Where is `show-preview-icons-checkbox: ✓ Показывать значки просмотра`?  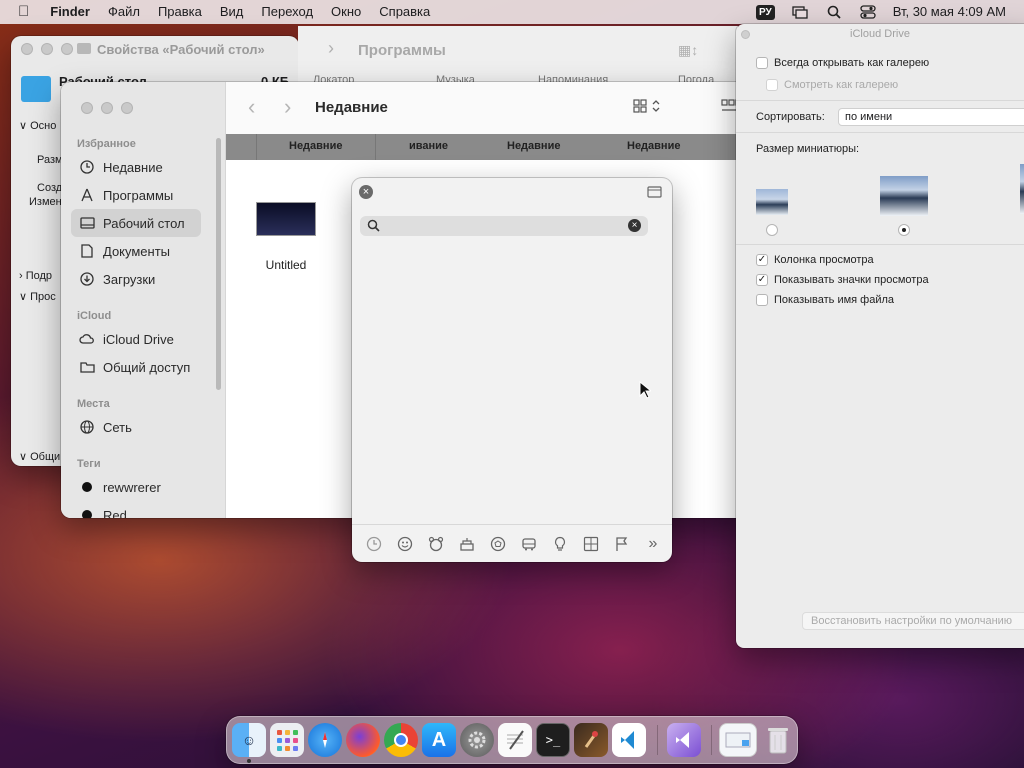 show-preview-icons-checkbox: ✓ Показывать значки просмотра is located at coordinates (842, 280).